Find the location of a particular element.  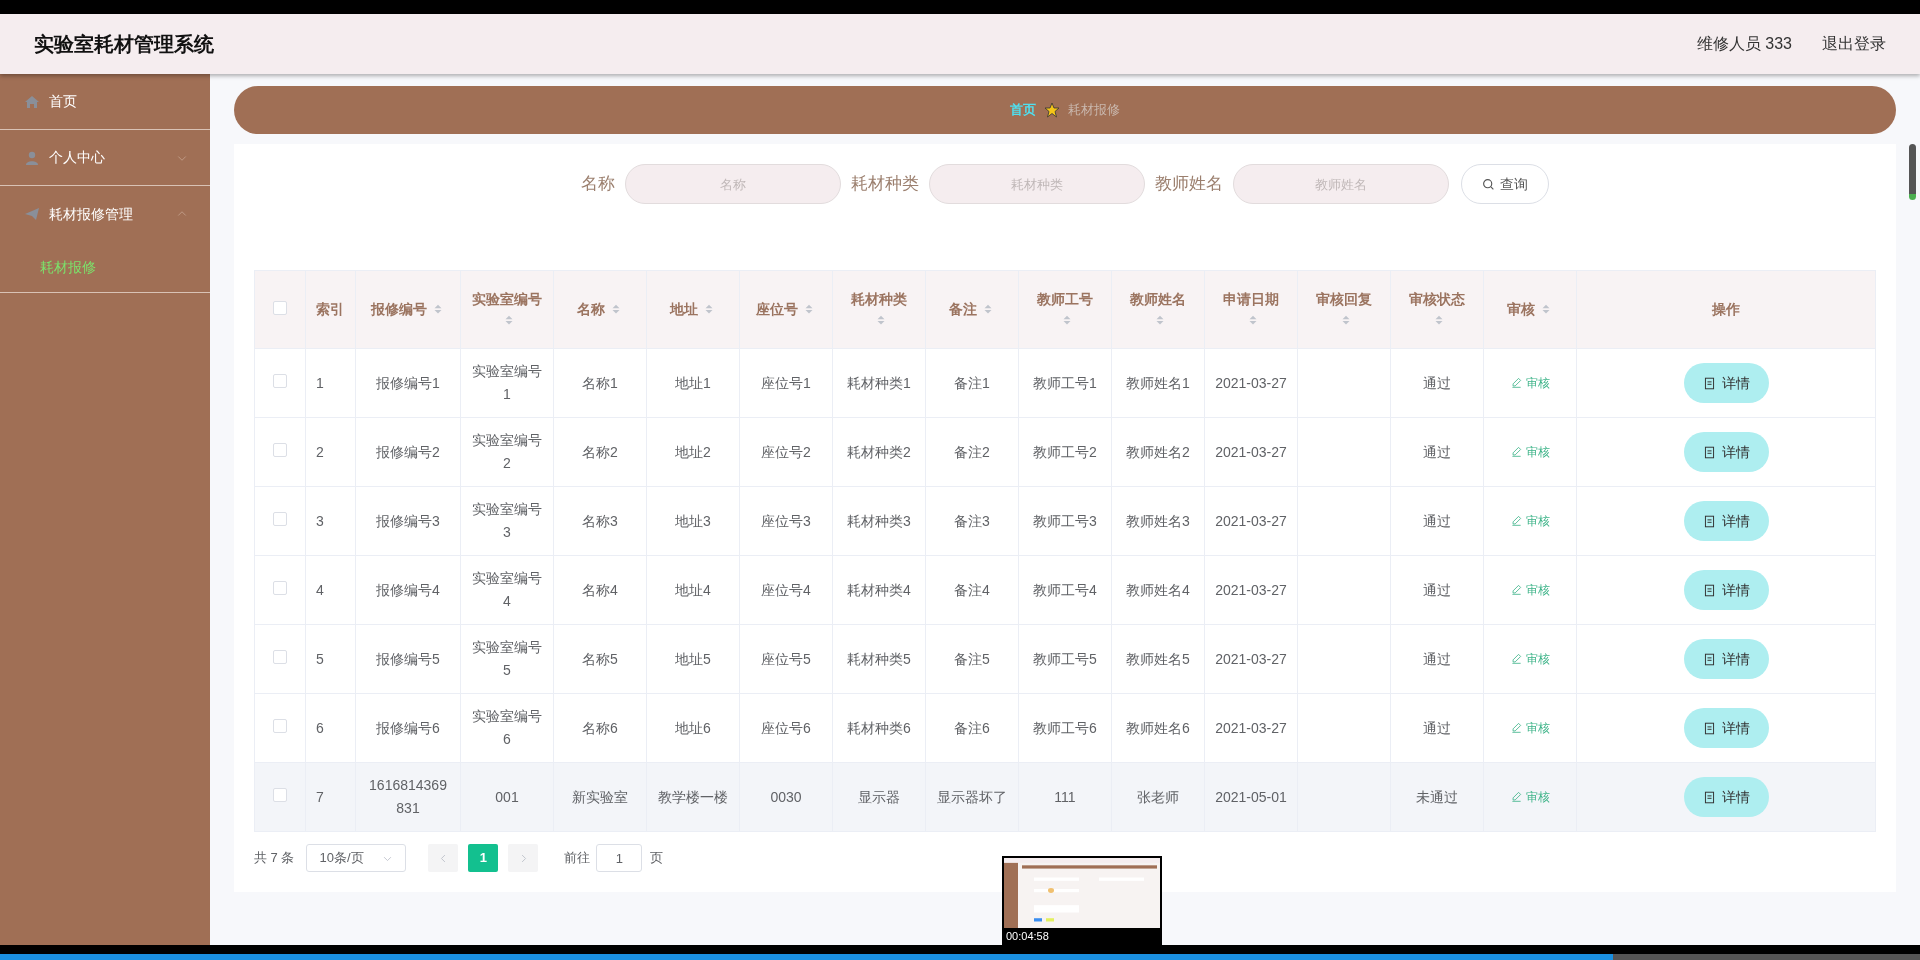

table-cell: 名称3 is located at coordinates (600, 520).